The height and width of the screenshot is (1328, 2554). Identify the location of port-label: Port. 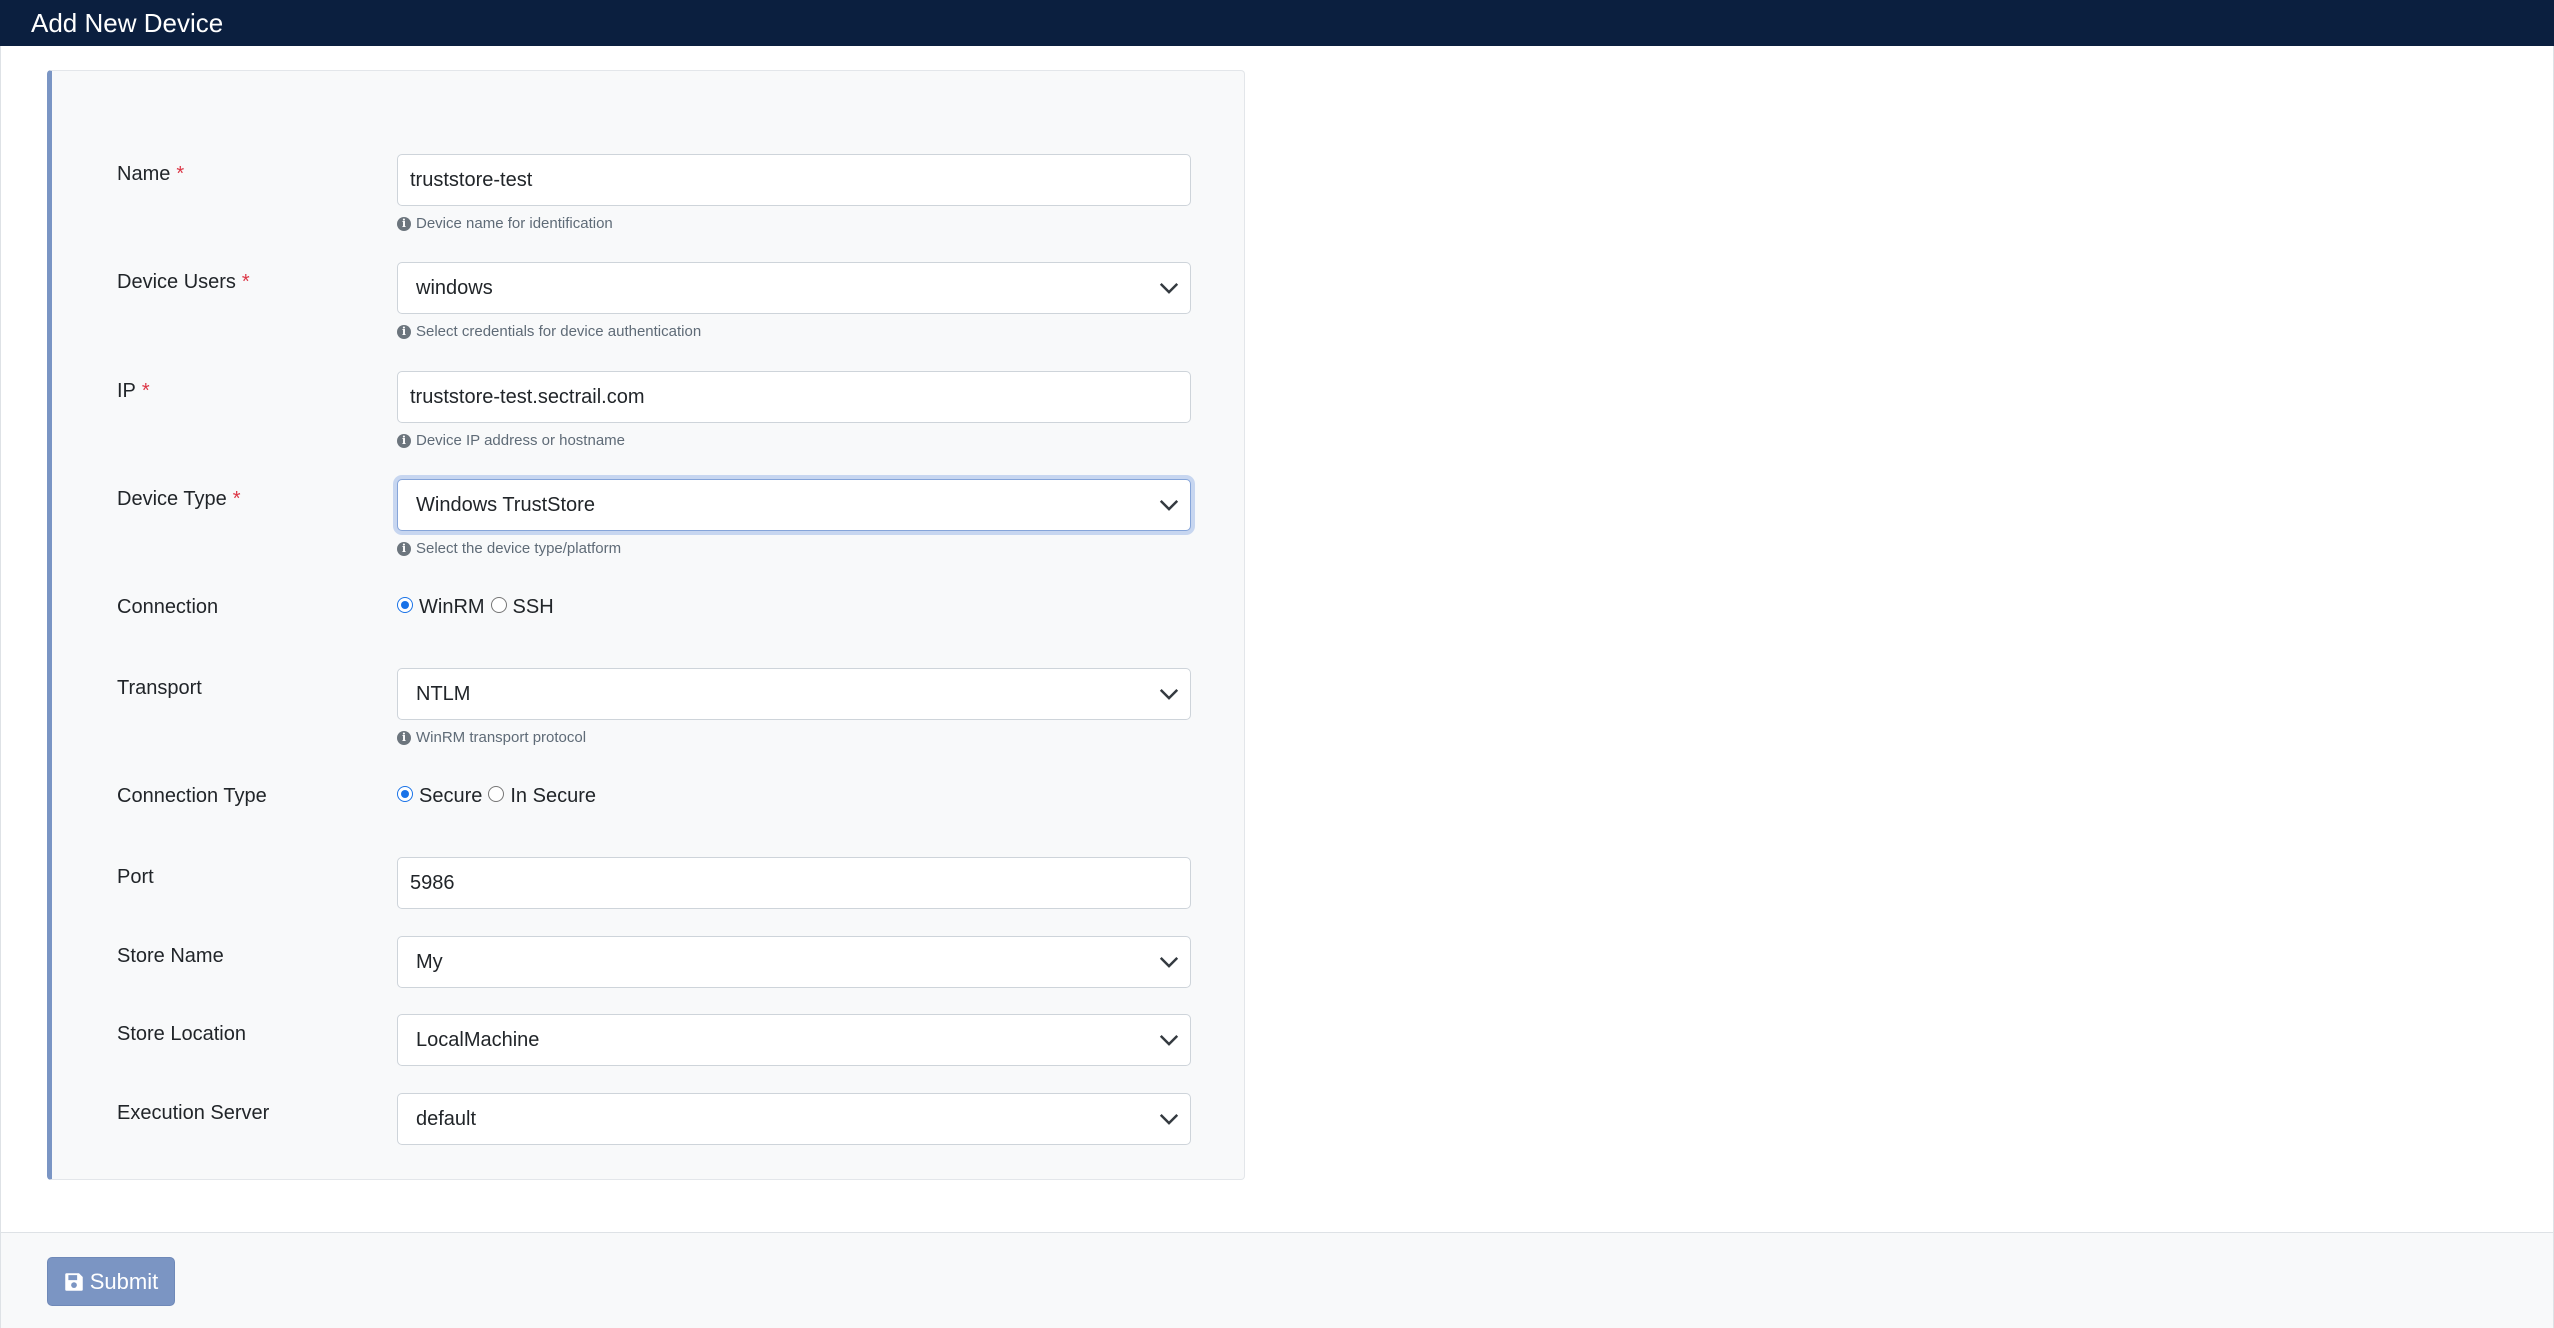
(135, 877).